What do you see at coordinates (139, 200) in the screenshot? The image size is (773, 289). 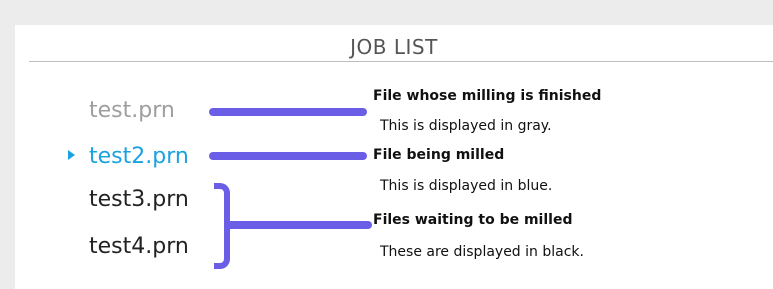 I see `job-item-waiting: test3.prn` at bounding box center [139, 200].